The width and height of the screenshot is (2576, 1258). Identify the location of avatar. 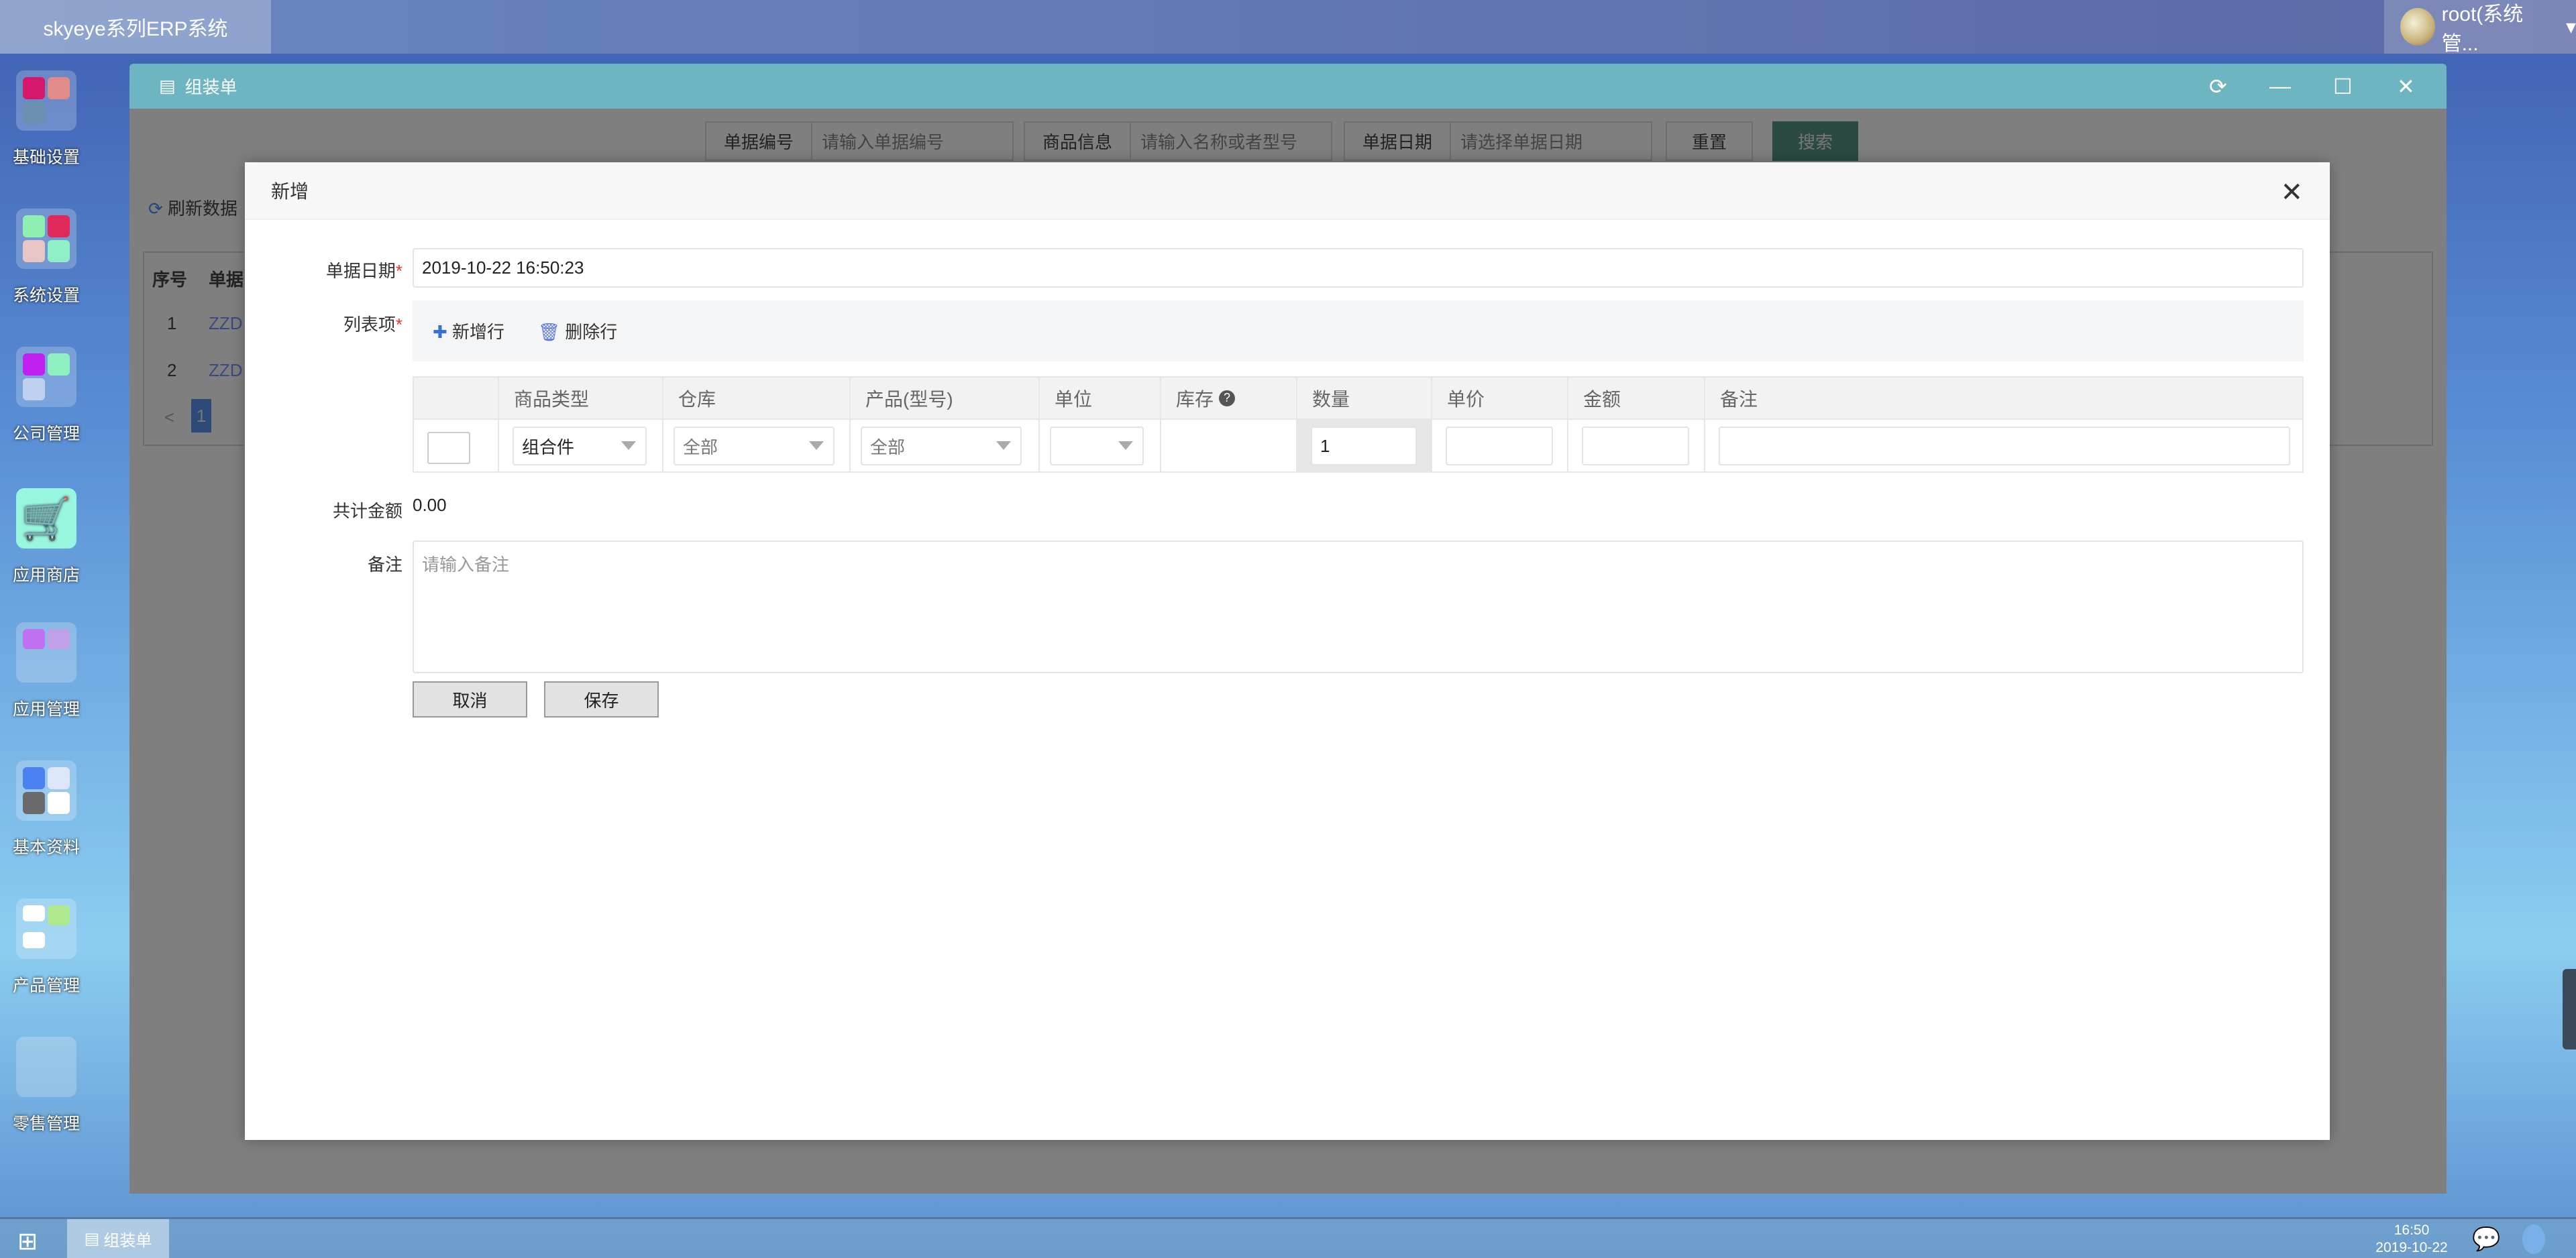
(2417, 27).